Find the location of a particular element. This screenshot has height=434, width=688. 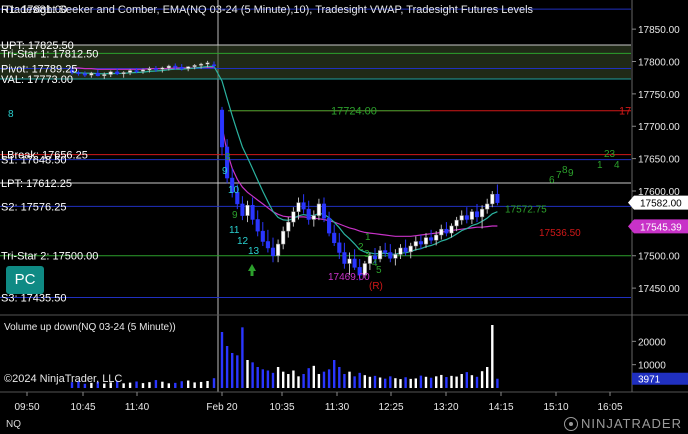

x-tick-label: 15:10 is located at coordinates (555, 407).